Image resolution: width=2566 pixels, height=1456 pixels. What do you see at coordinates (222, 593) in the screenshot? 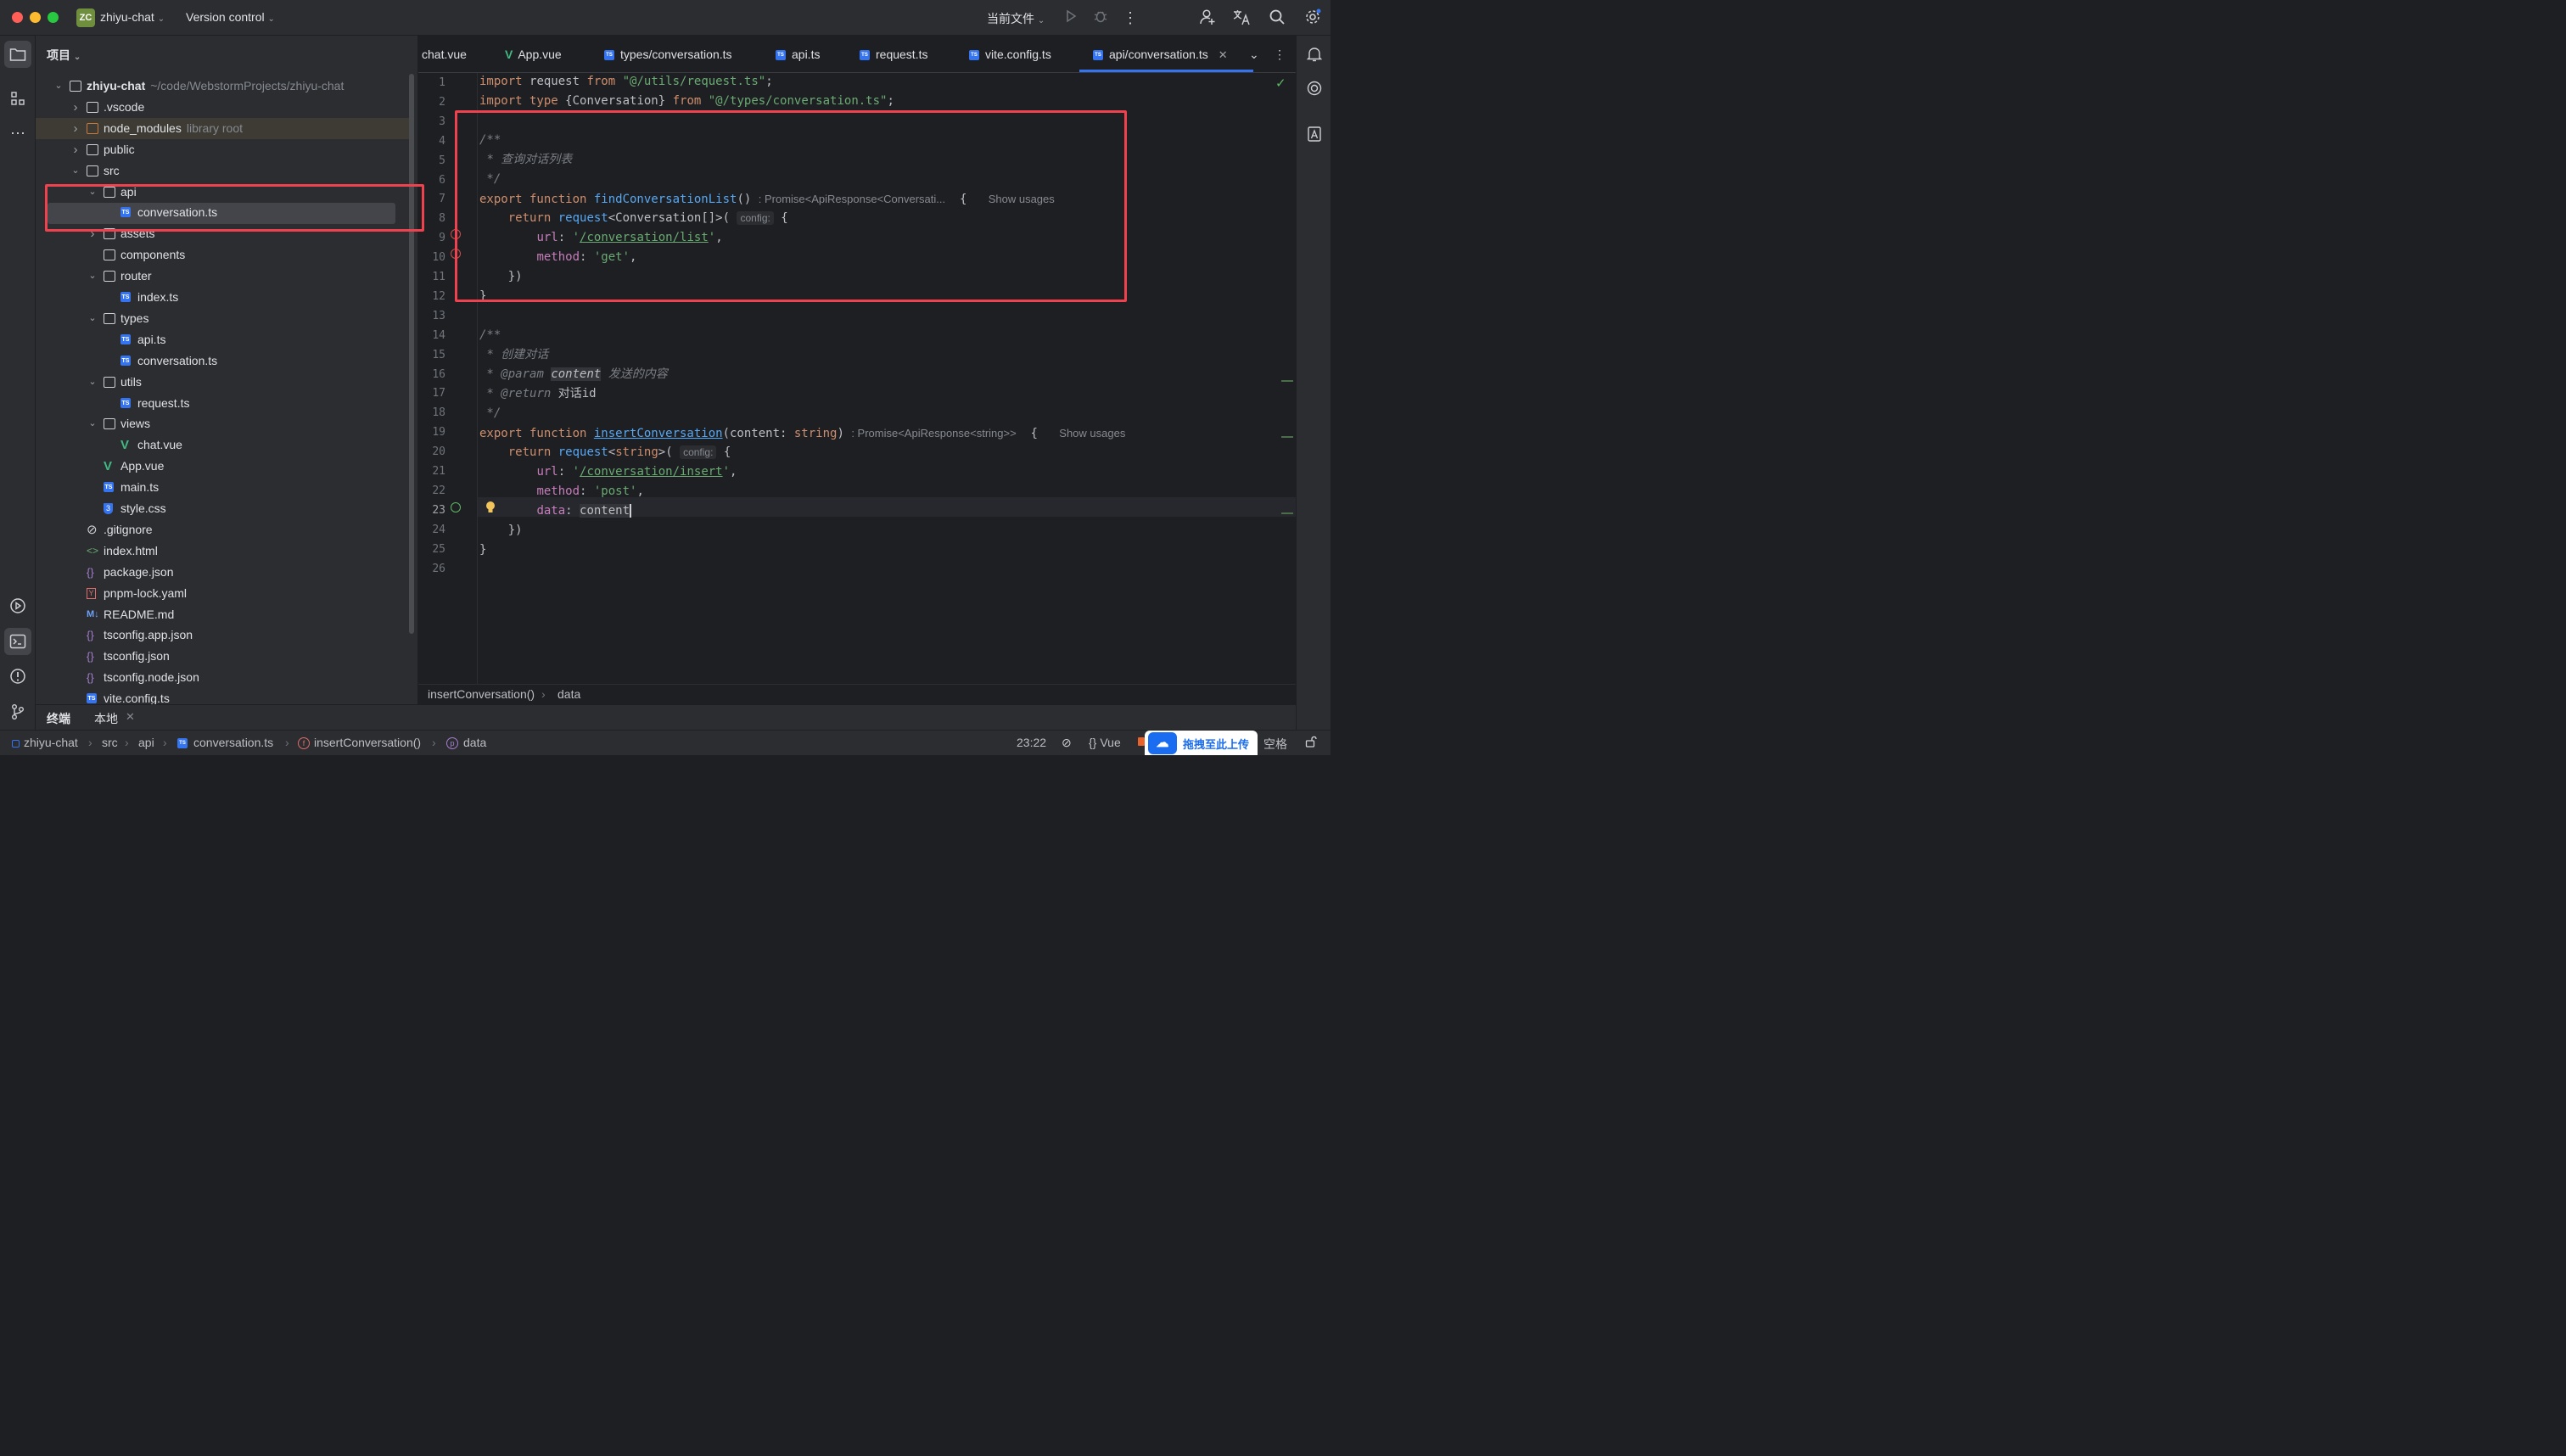
I see `tree-item: Ypnpm-lock.yaml` at bounding box center [222, 593].